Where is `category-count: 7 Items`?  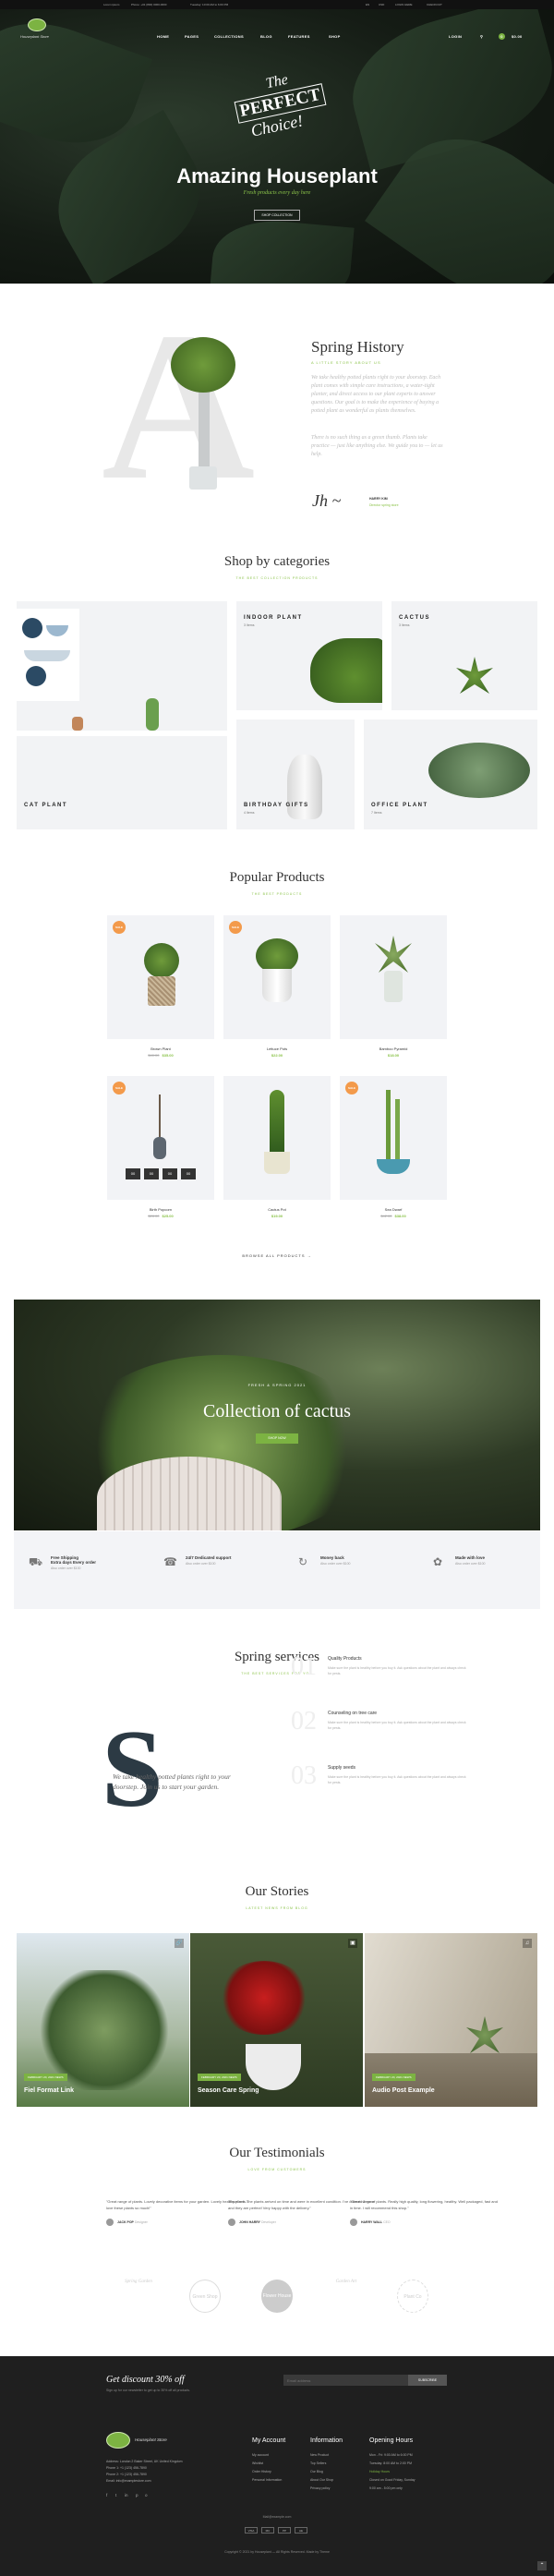
category-count: 7 Items is located at coordinates (376, 813).